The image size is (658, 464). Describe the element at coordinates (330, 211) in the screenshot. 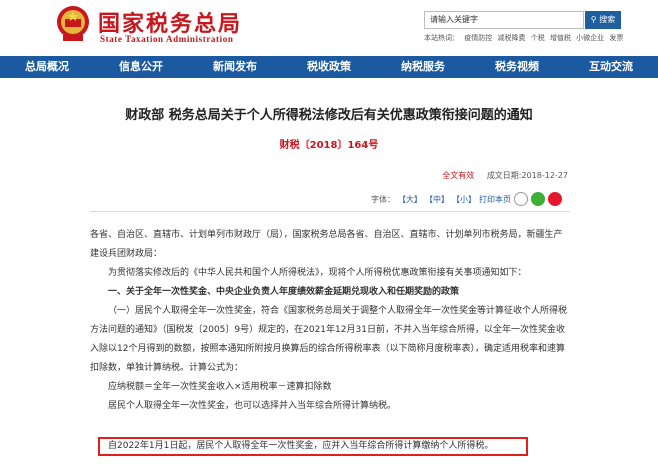

I see `divider` at that location.